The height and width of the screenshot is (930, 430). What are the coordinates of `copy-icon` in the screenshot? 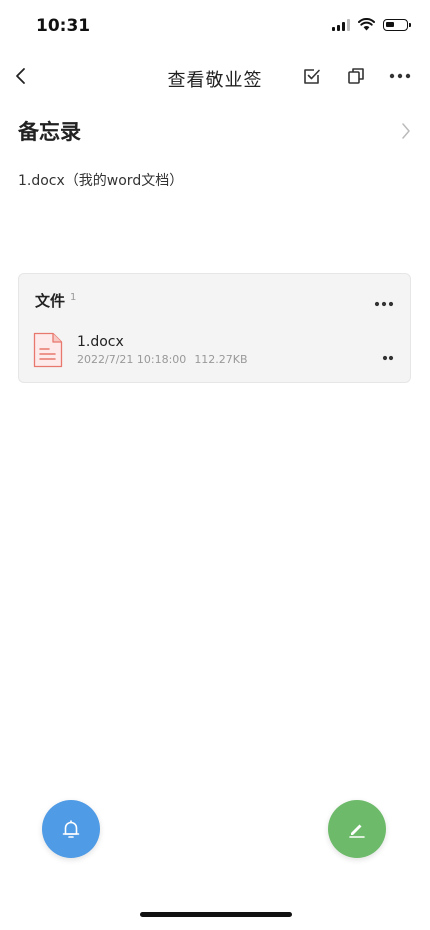 It's located at (356, 76).